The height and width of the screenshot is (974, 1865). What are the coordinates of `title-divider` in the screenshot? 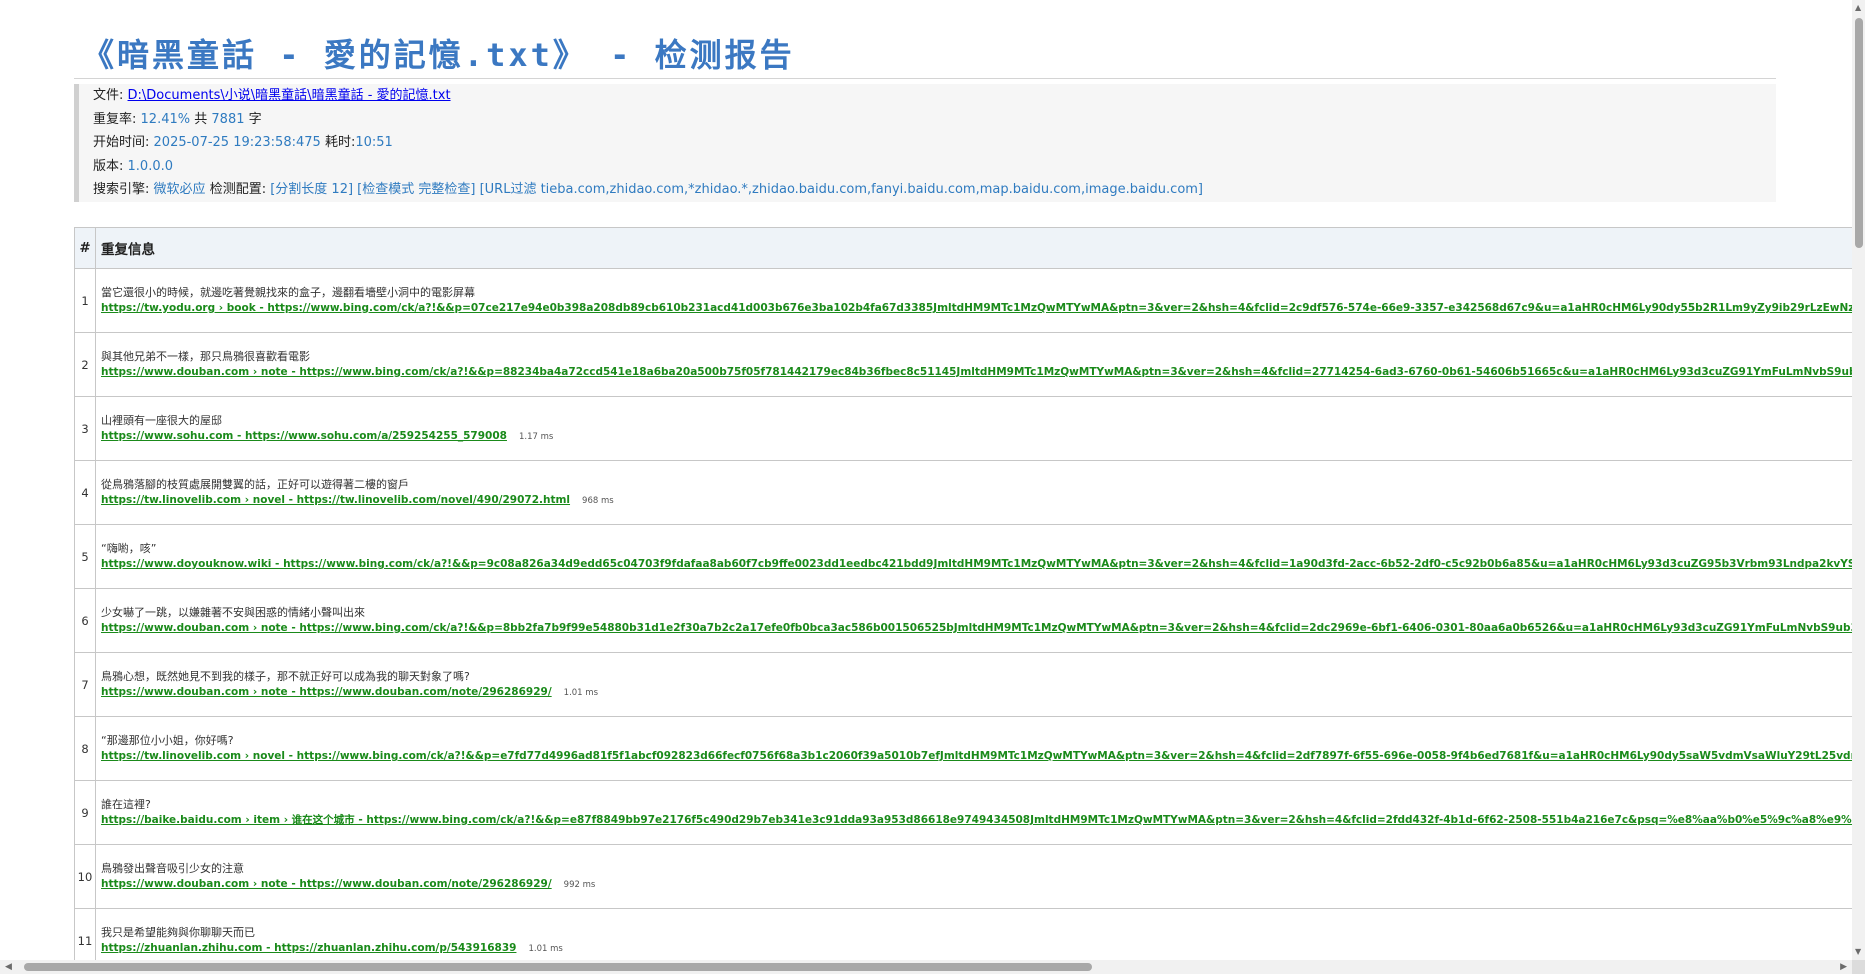 It's located at (925, 78).